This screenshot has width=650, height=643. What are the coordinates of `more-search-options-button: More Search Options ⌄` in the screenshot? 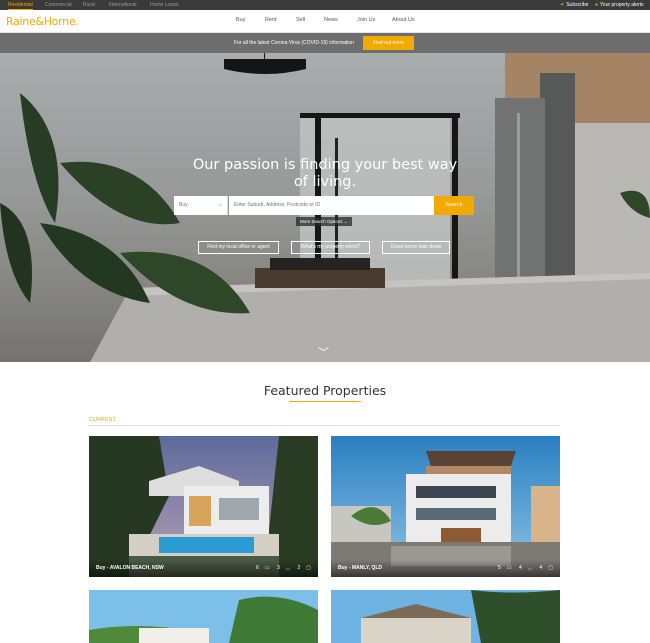 It's located at (324, 221).